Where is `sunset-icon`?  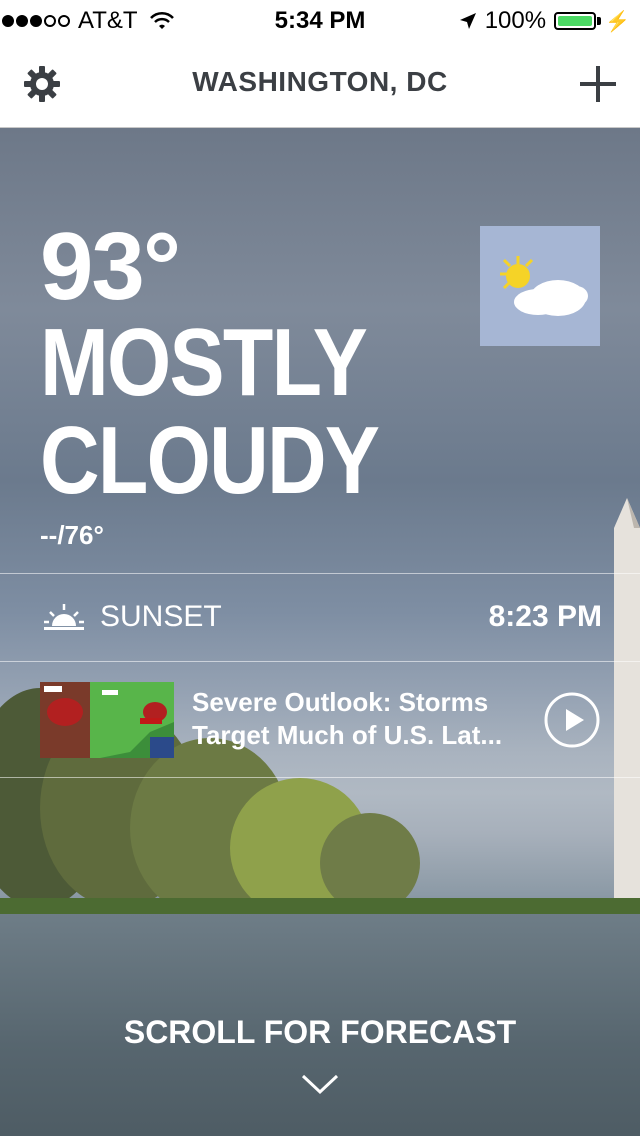
sunset-icon is located at coordinates (64, 617).